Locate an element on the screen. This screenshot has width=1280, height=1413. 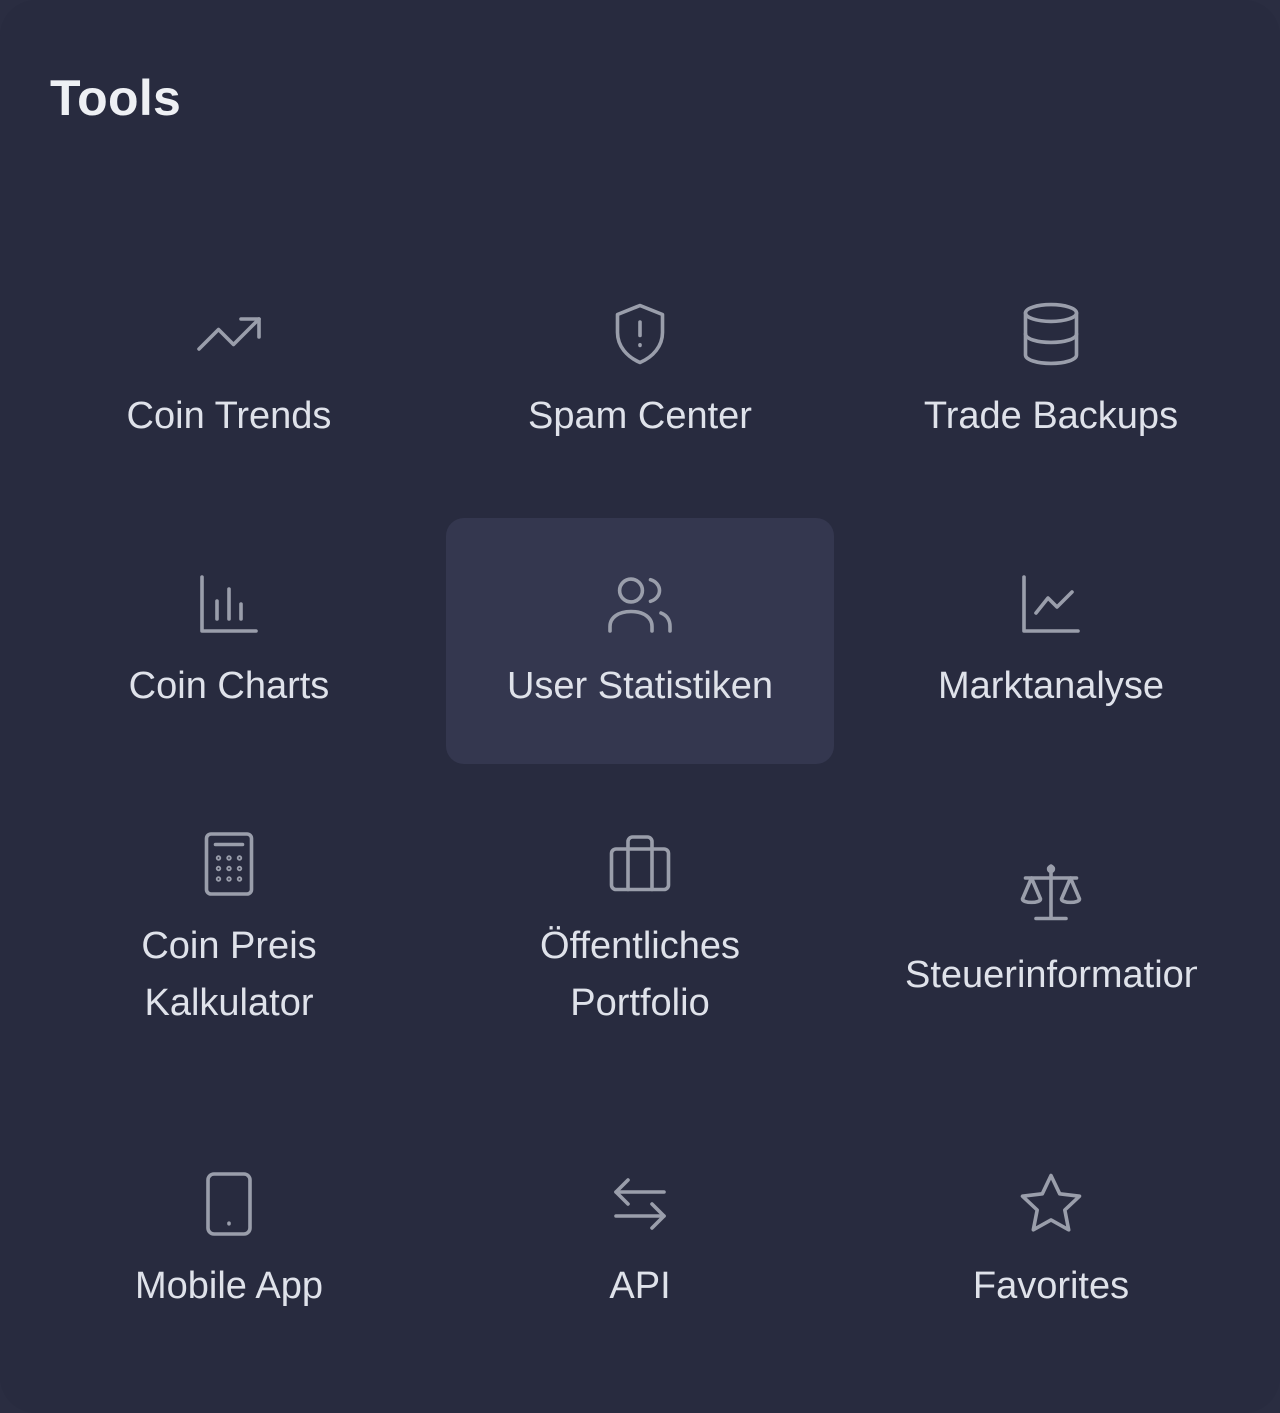
scale-icon is located at coordinates (1051, 893).